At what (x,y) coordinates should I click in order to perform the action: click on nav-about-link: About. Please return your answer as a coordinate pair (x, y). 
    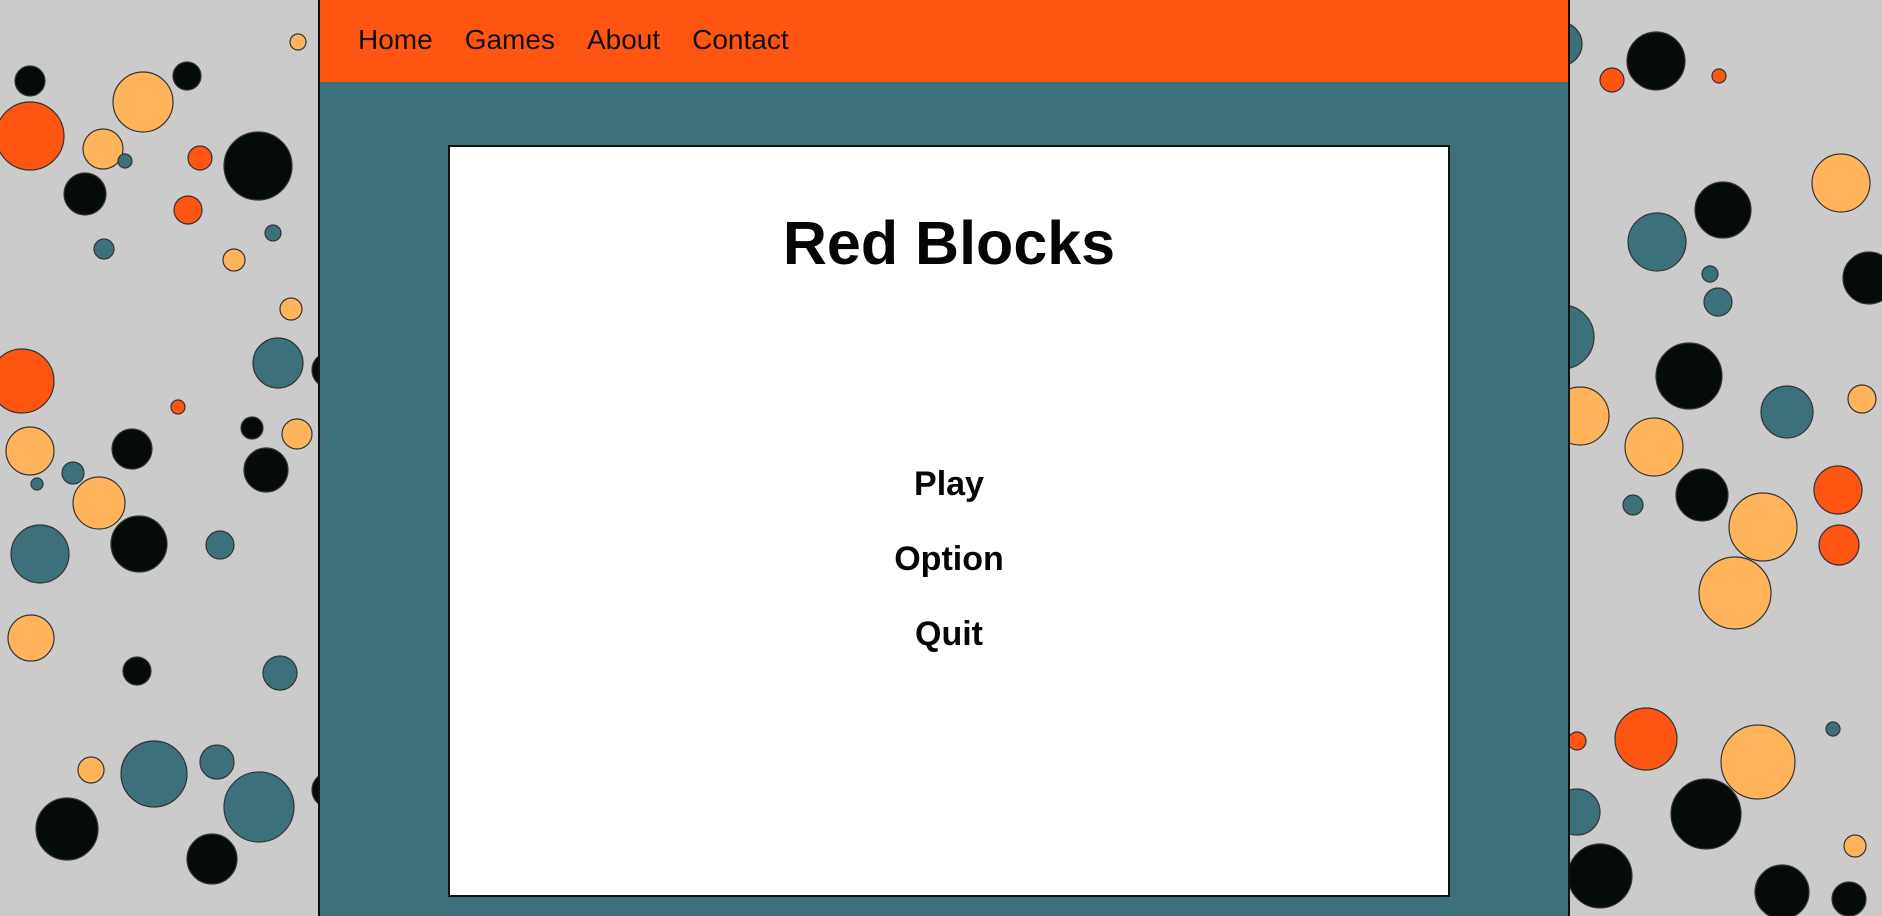
    Looking at the image, I should click on (623, 39).